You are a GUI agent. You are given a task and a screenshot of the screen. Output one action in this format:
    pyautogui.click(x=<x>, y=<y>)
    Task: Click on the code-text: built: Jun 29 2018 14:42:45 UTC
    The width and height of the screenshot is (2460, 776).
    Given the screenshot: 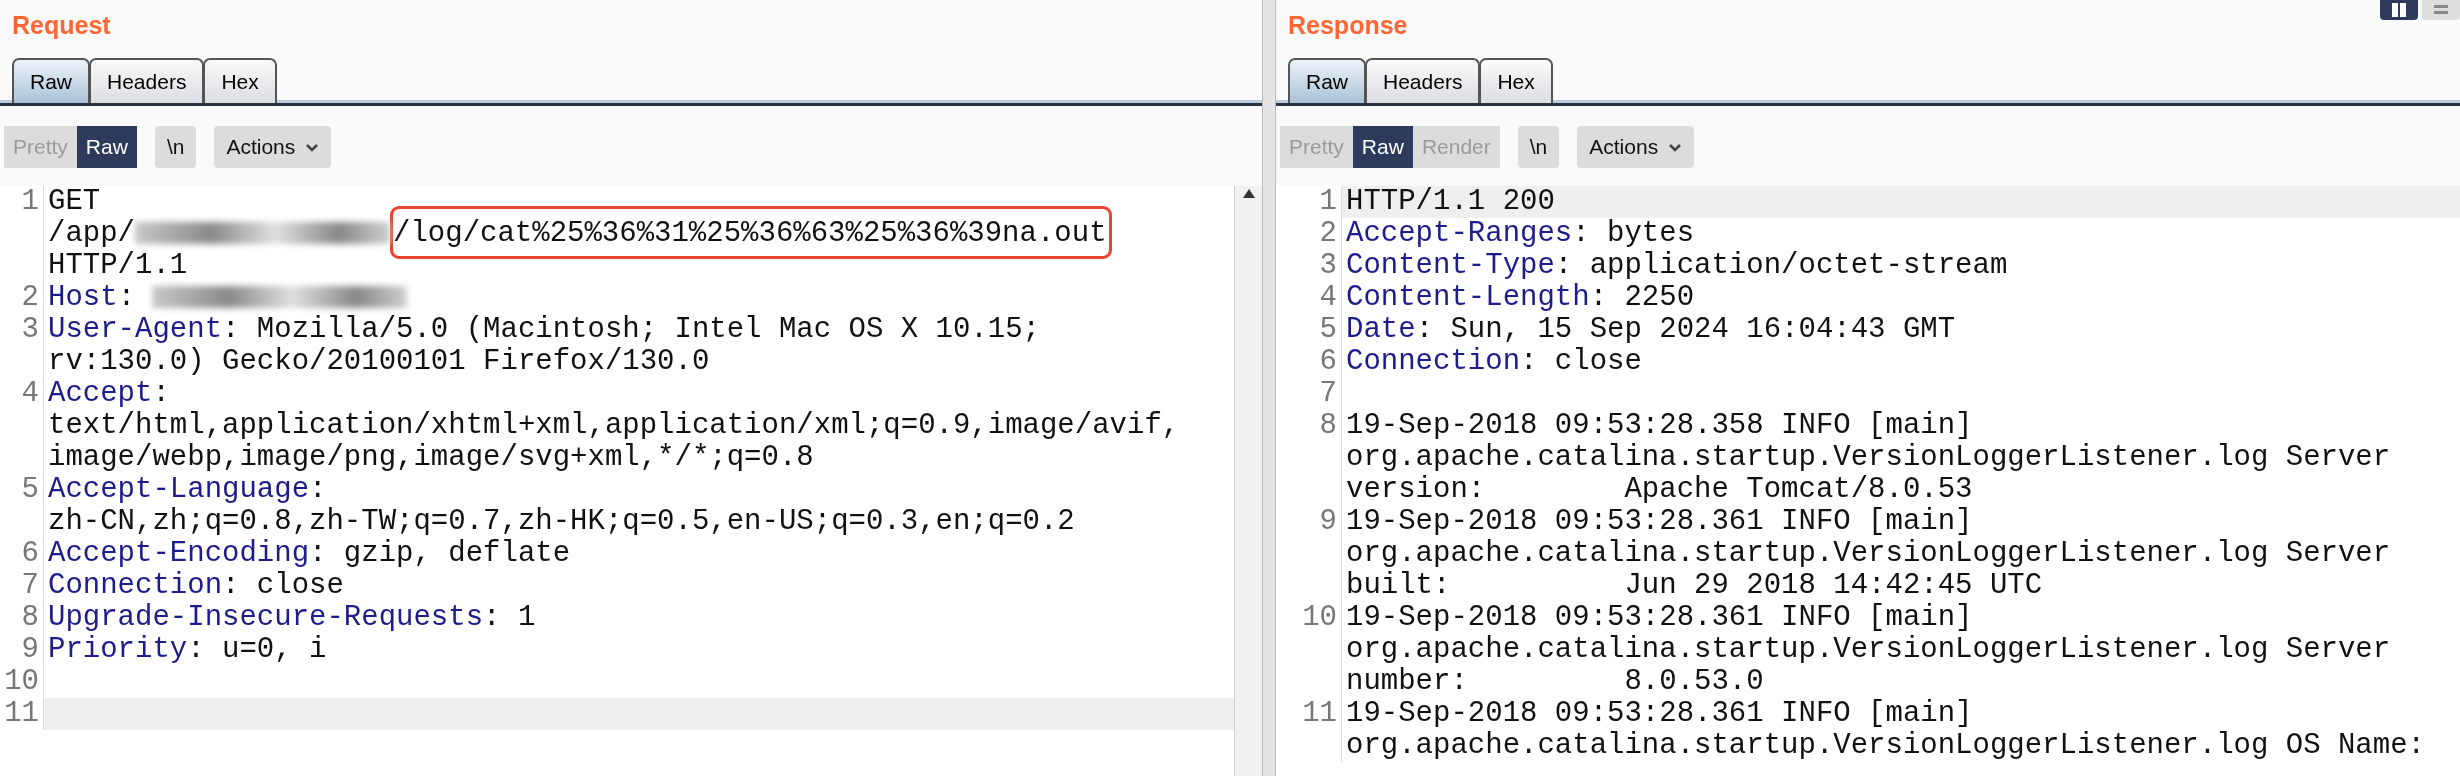 What is the action you would take?
    pyautogui.click(x=1694, y=585)
    